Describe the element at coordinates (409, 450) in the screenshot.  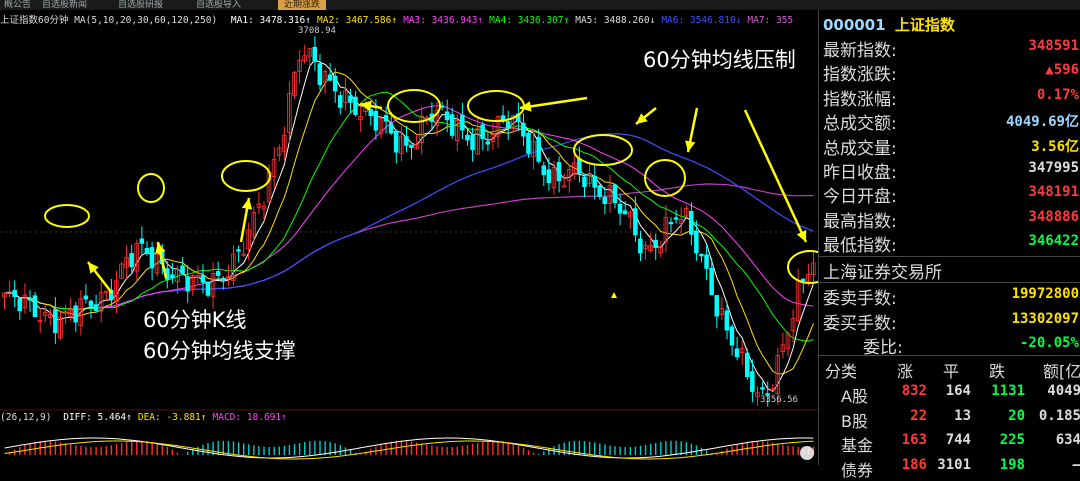
I see `macd-dea-line` at that location.